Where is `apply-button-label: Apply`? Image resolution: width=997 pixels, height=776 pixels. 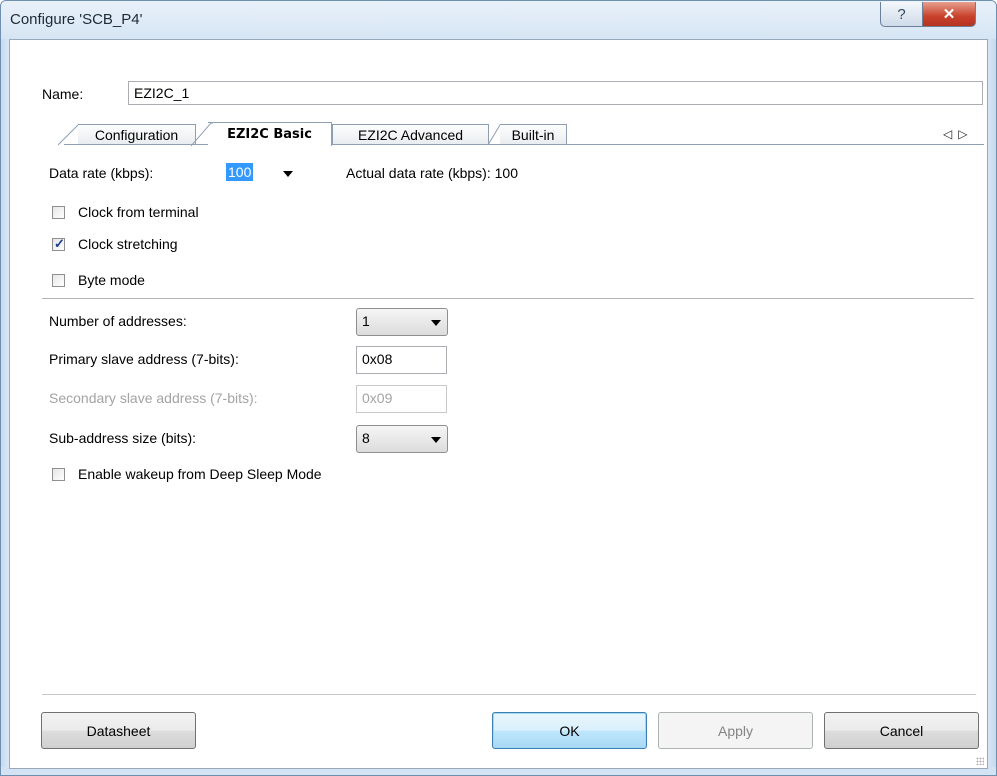
apply-button-label: Apply is located at coordinates (735, 730).